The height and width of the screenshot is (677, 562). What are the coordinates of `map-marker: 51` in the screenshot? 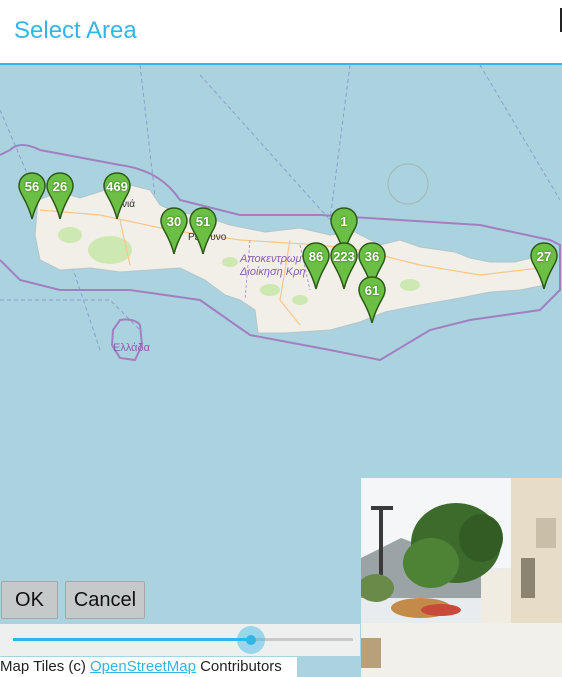 It's located at (203, 231).